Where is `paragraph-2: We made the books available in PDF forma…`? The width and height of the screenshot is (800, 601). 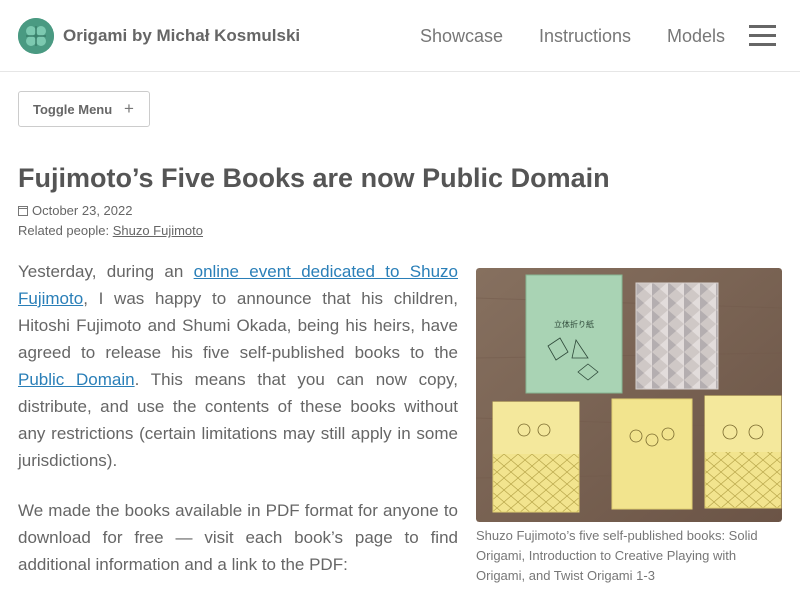 paragraph-2: We made the books available in PDF forma… is located at coordinates (238, 537).